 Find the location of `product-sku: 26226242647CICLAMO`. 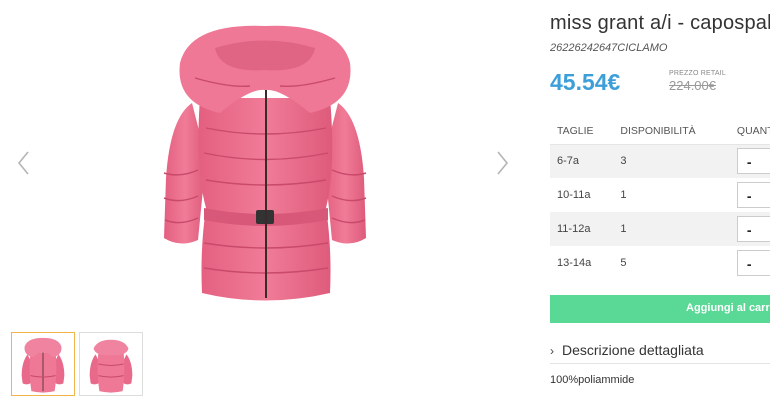

product-sku: 26226242647CICLAMO is located at coordinates (609, 48).